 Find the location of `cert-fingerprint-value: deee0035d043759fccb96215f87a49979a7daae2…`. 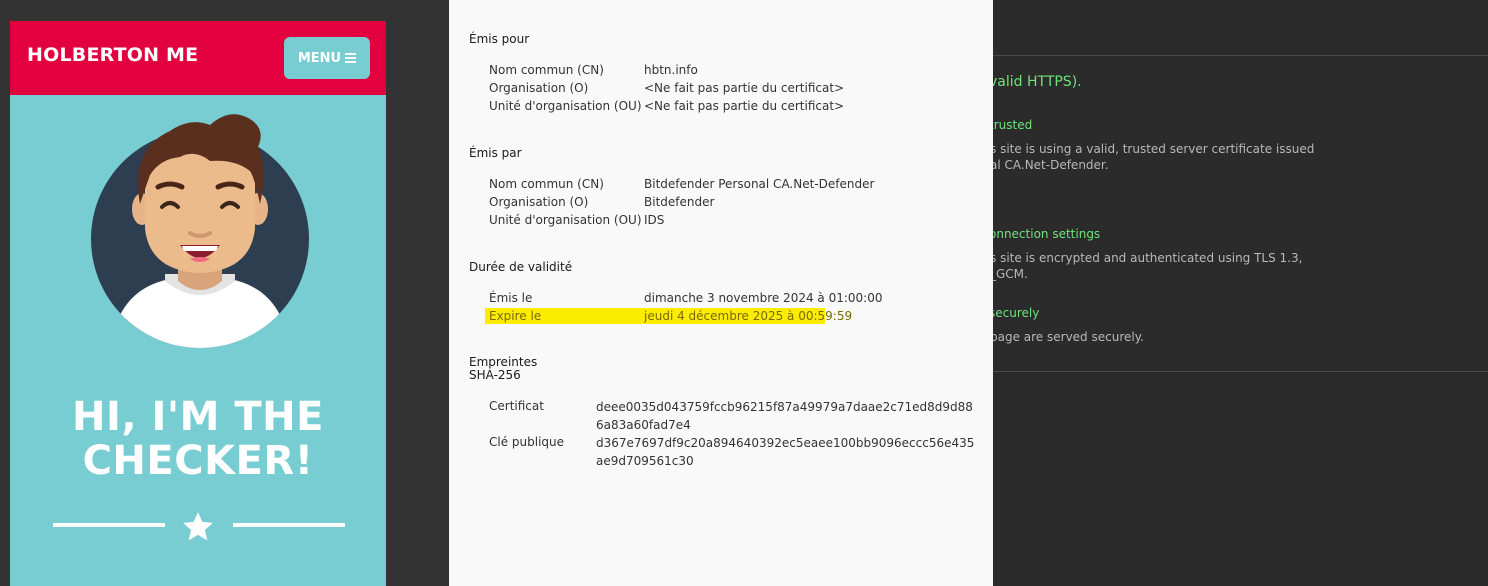

cert-fingerprint-value: deee0035d043759fccb96215f87a49979a7daae2… is located at coordinates (784, 416).